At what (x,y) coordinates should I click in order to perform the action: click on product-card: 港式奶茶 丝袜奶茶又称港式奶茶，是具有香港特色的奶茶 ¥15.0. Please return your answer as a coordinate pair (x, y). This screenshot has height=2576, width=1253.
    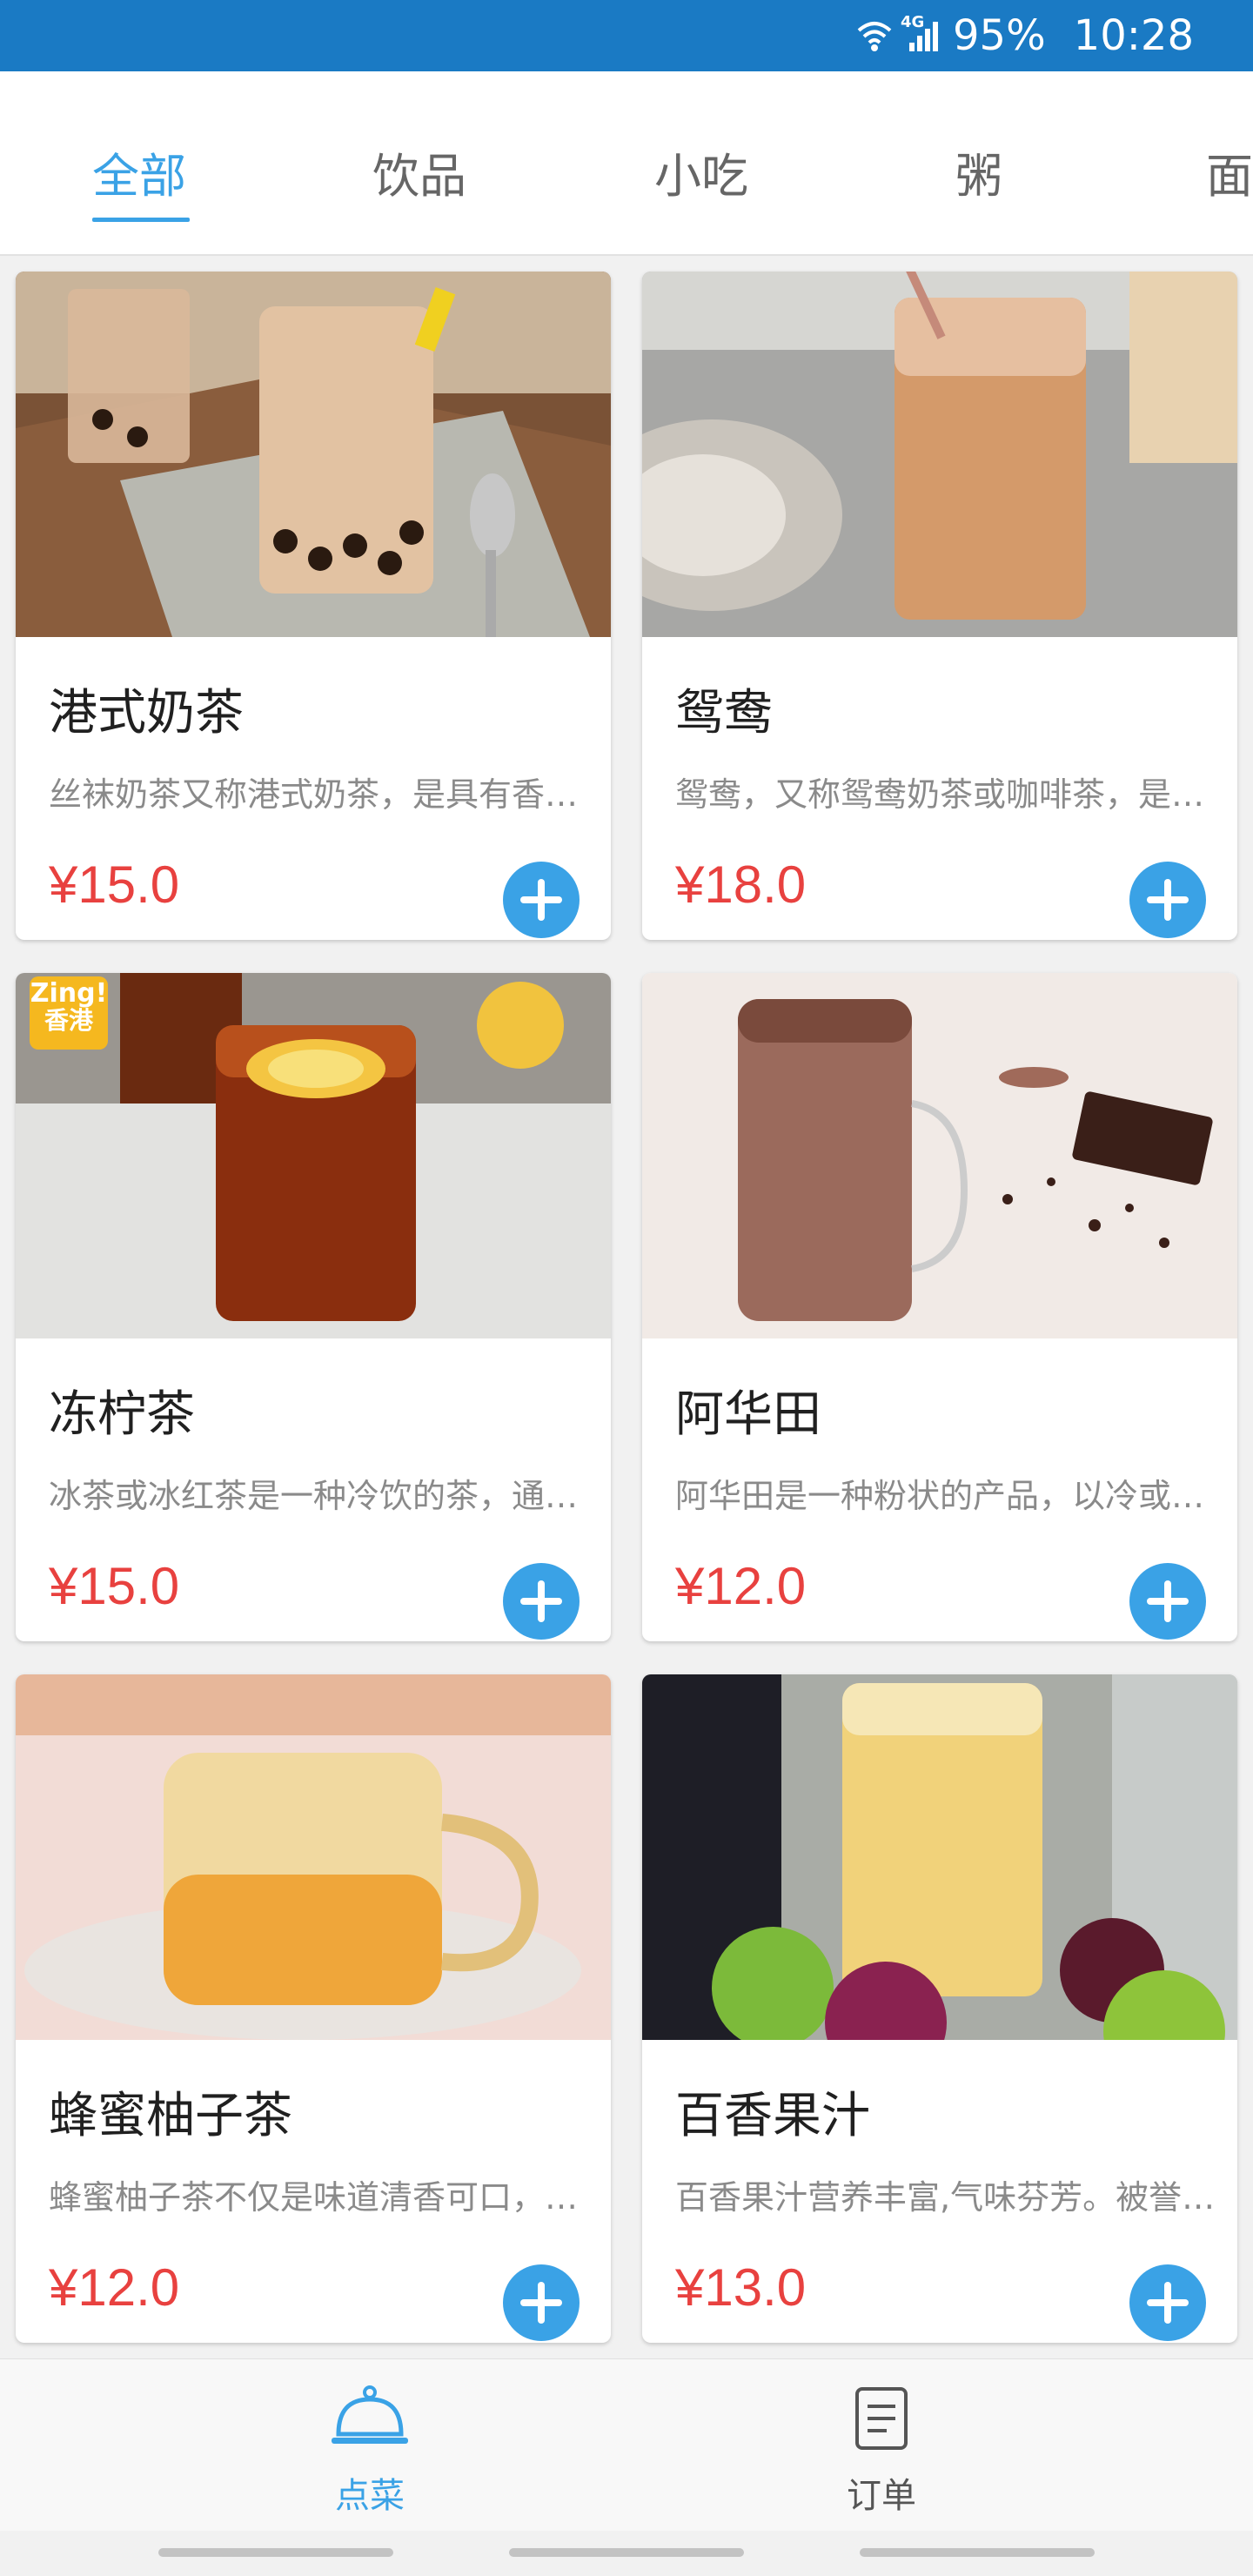
    Looking at the image, I should click on (313, 606).